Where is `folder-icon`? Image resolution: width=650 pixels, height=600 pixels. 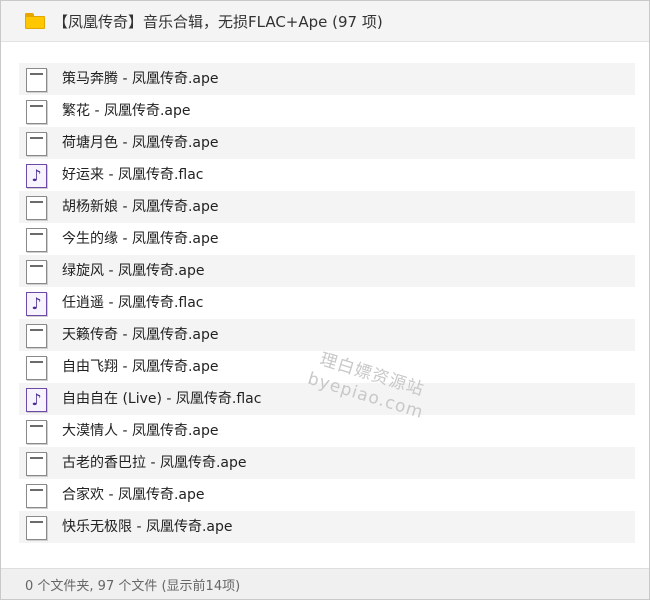
folder-icon is located at coordinates (35, 21).